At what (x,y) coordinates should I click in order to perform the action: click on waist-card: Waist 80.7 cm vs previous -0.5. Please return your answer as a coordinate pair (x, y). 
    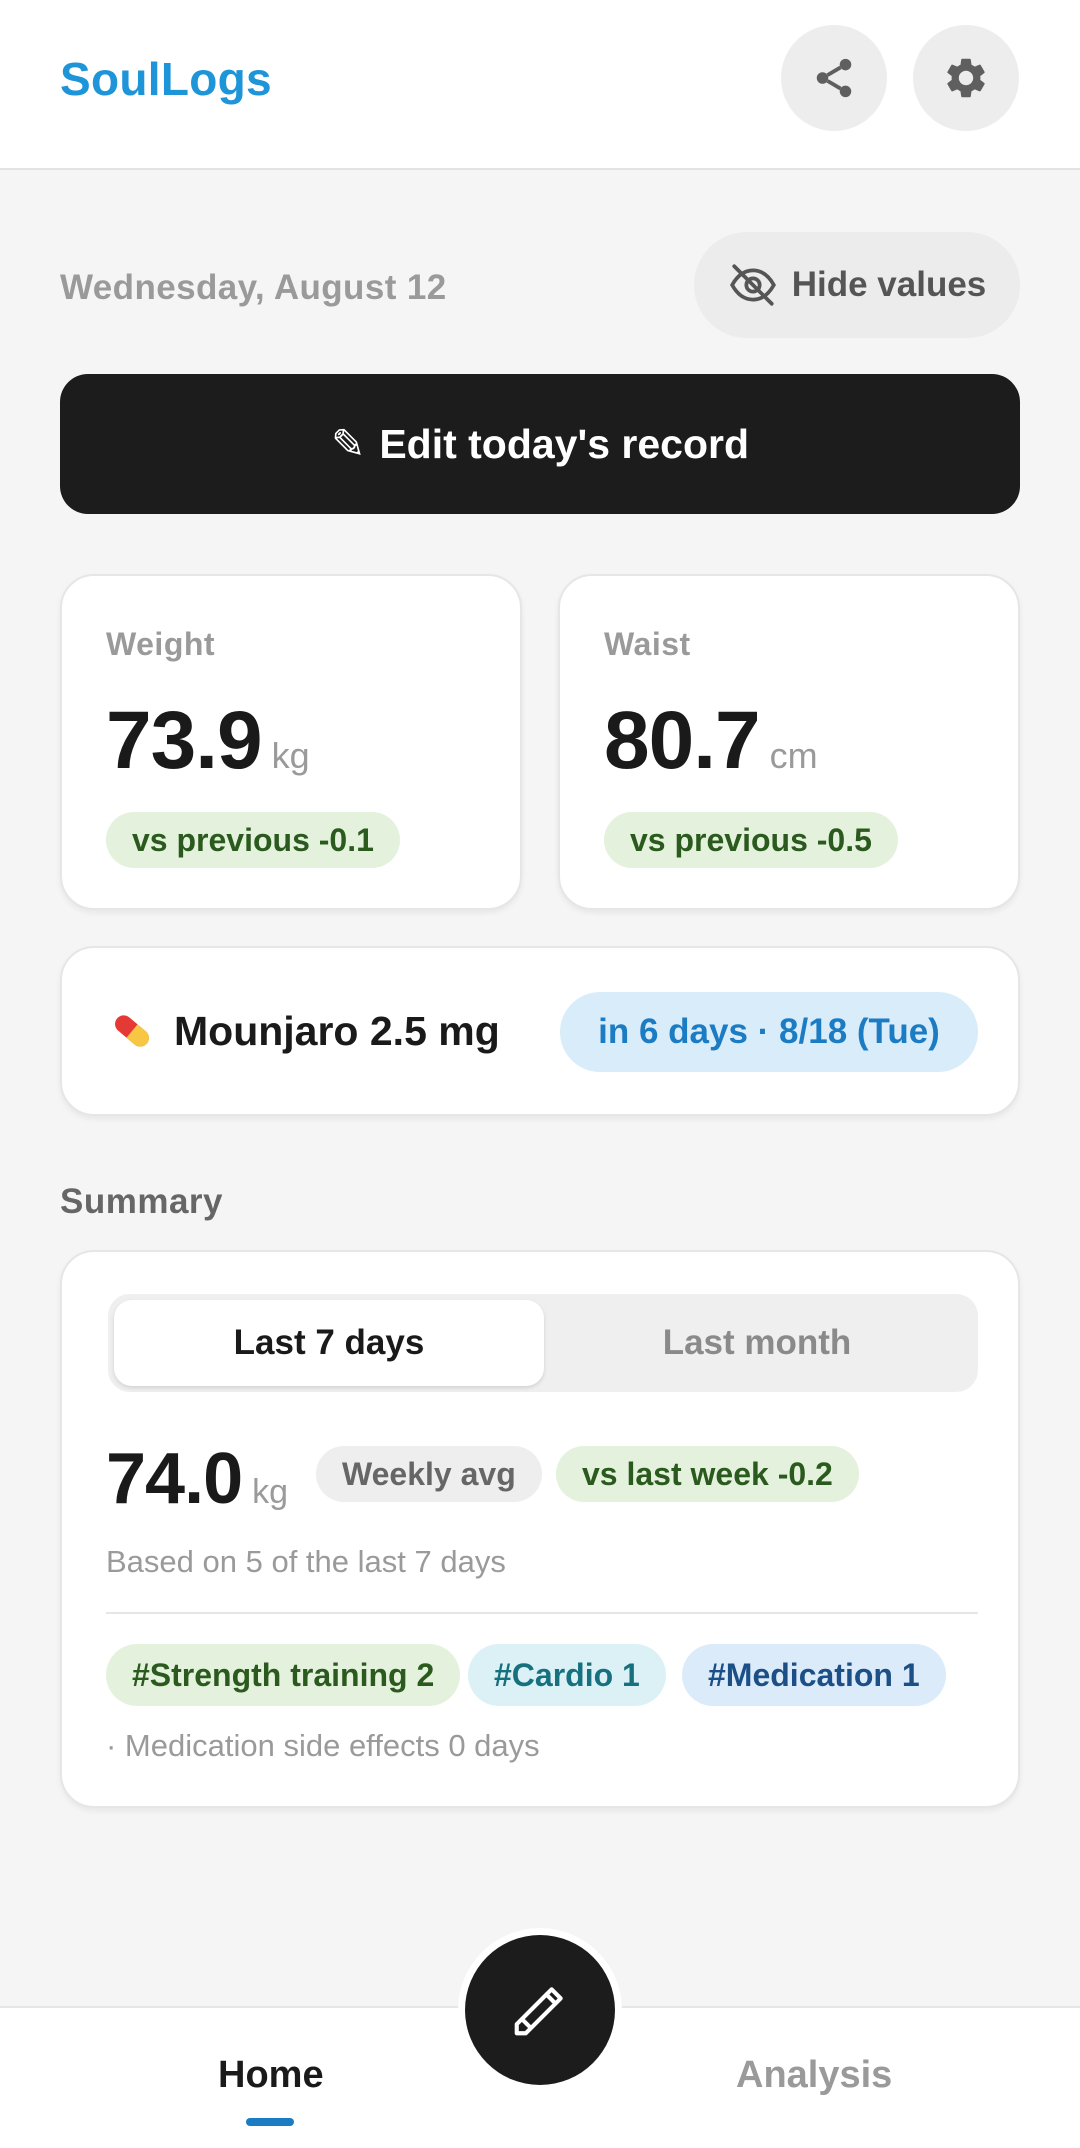
    Looking at the image, I should click on (789, 742).